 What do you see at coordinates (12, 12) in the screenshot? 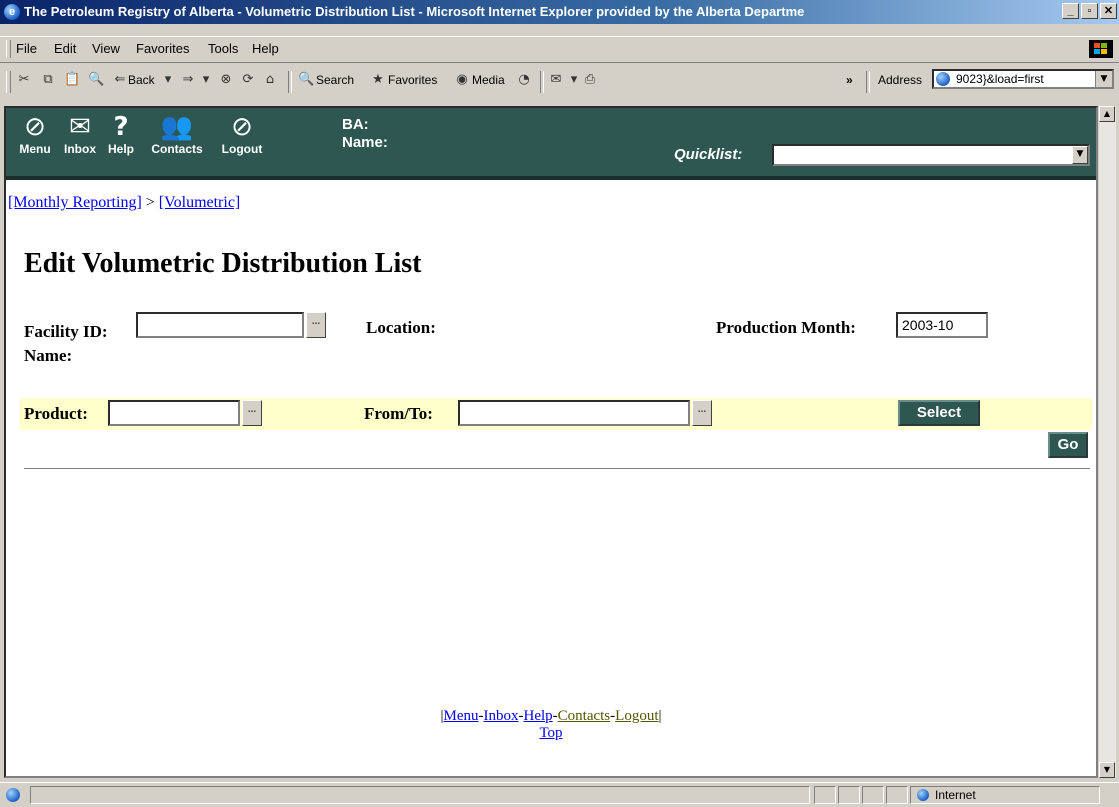
I see `ie-logo-icon: e` at bounding box center [12, 12].